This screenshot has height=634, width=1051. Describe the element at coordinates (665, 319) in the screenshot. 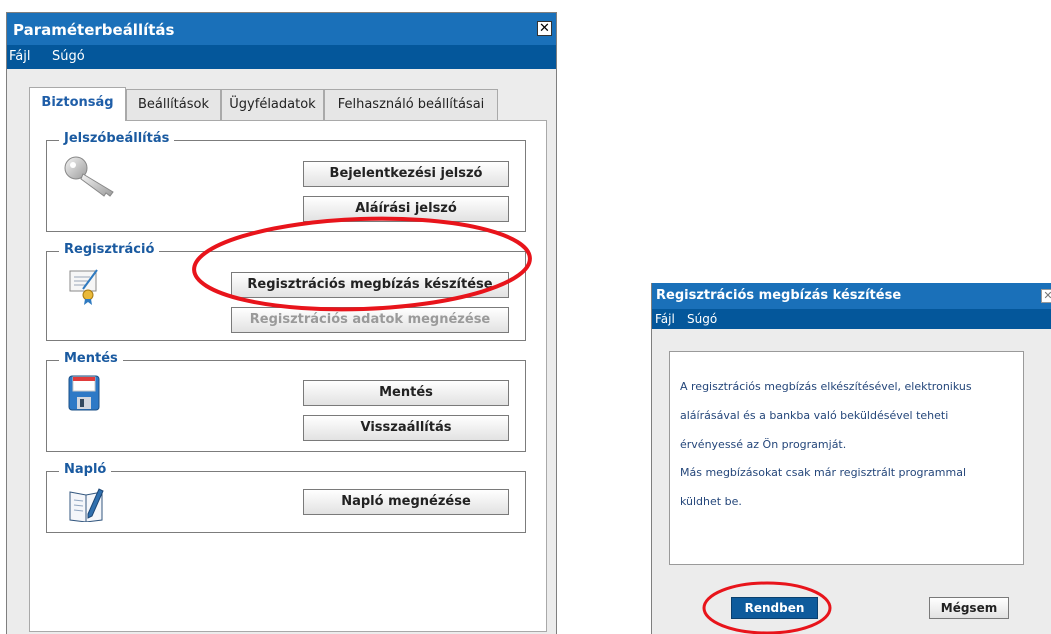

I see `dialog-menu-file: Fájl` at that location.